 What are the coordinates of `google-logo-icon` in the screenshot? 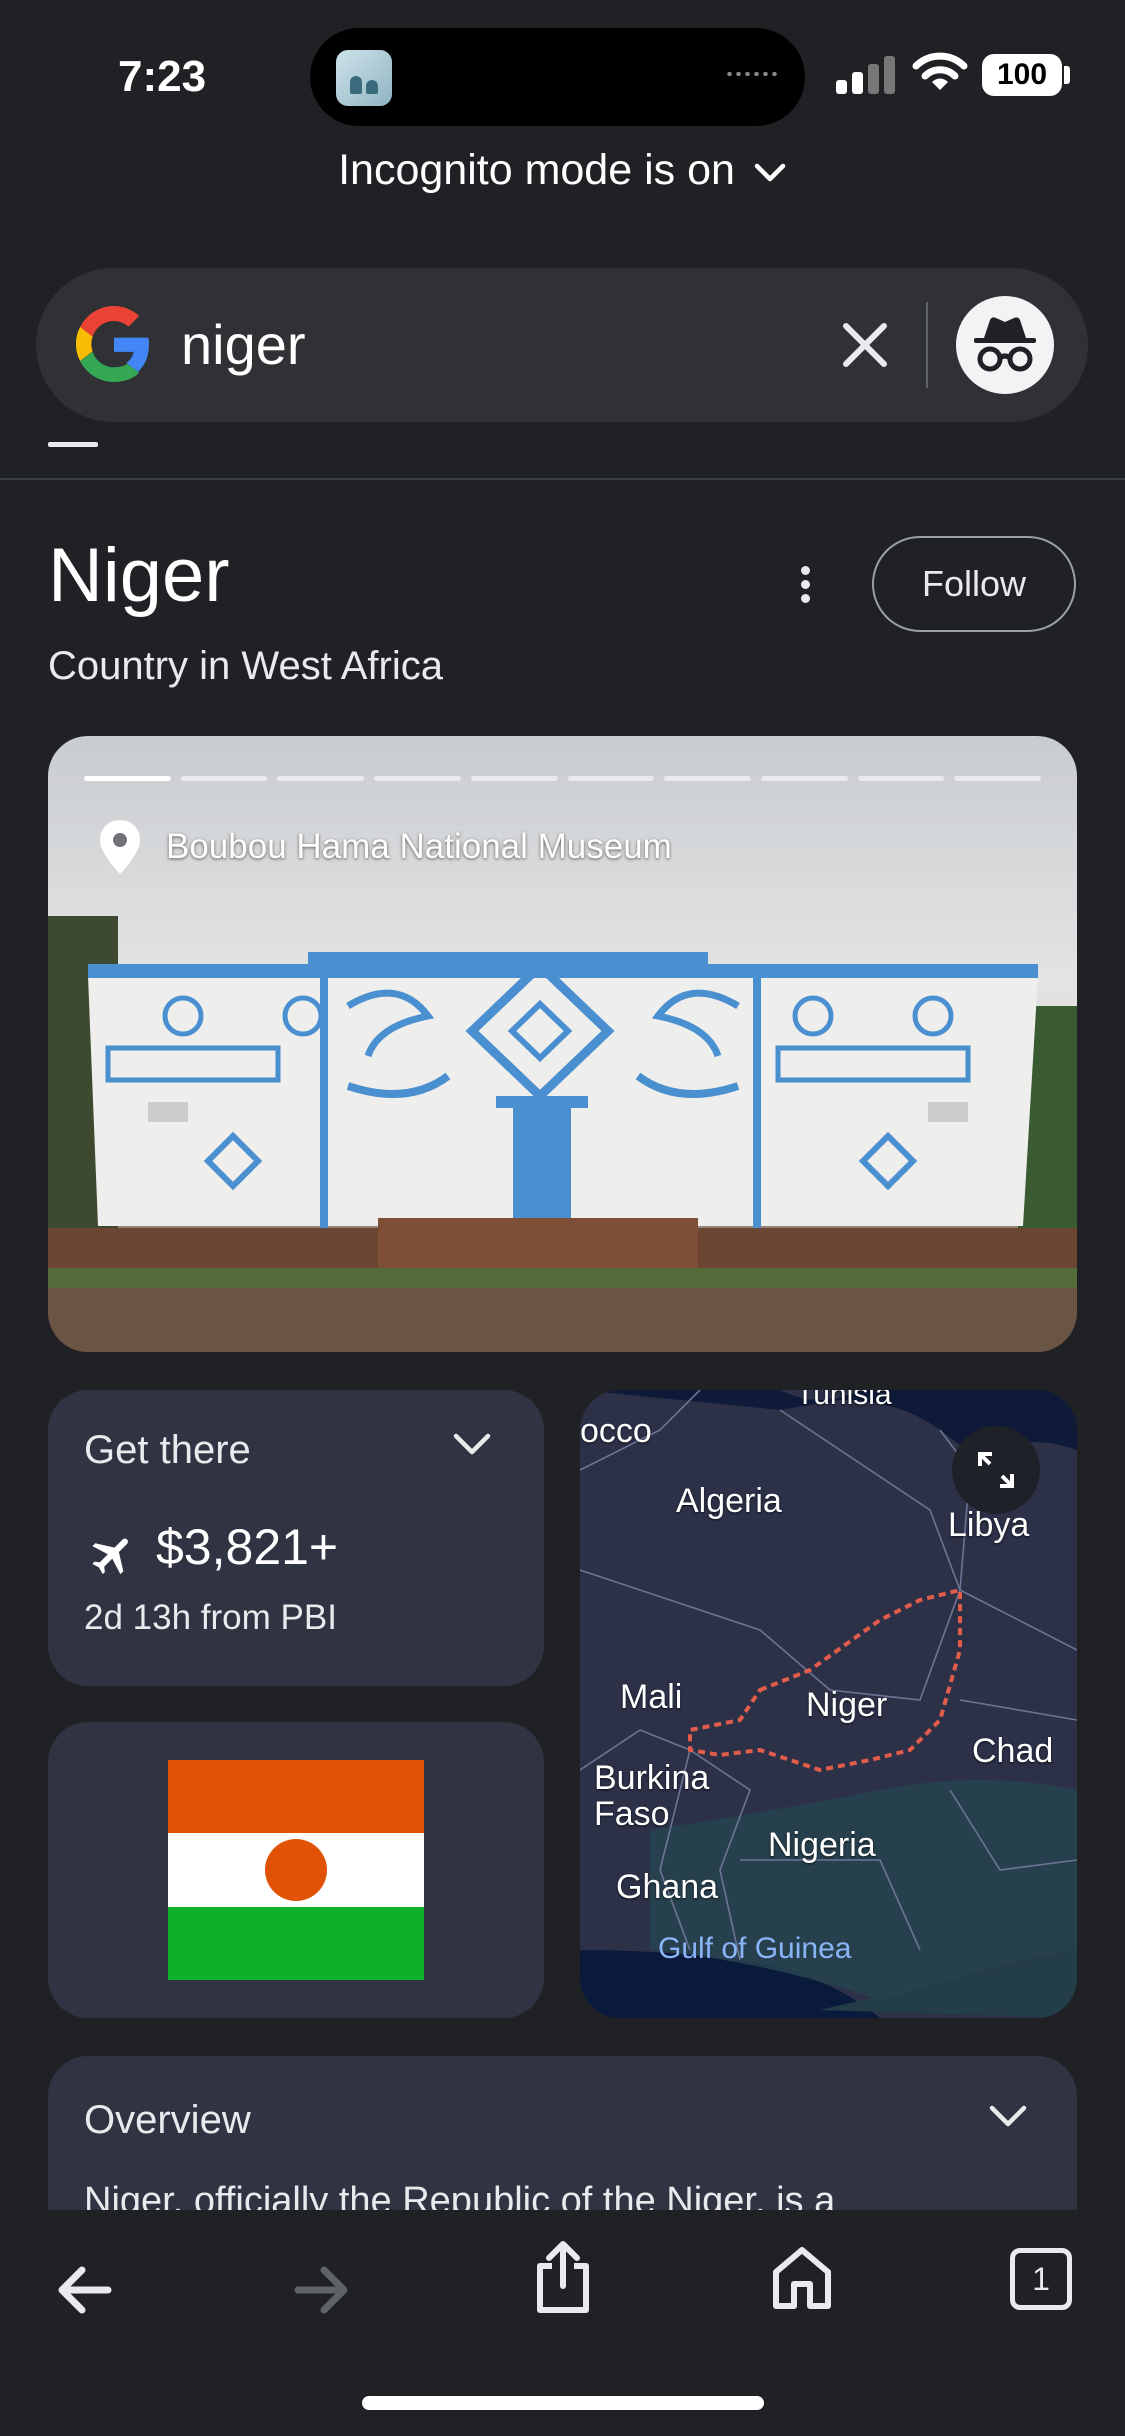 It's located at (112, 344).